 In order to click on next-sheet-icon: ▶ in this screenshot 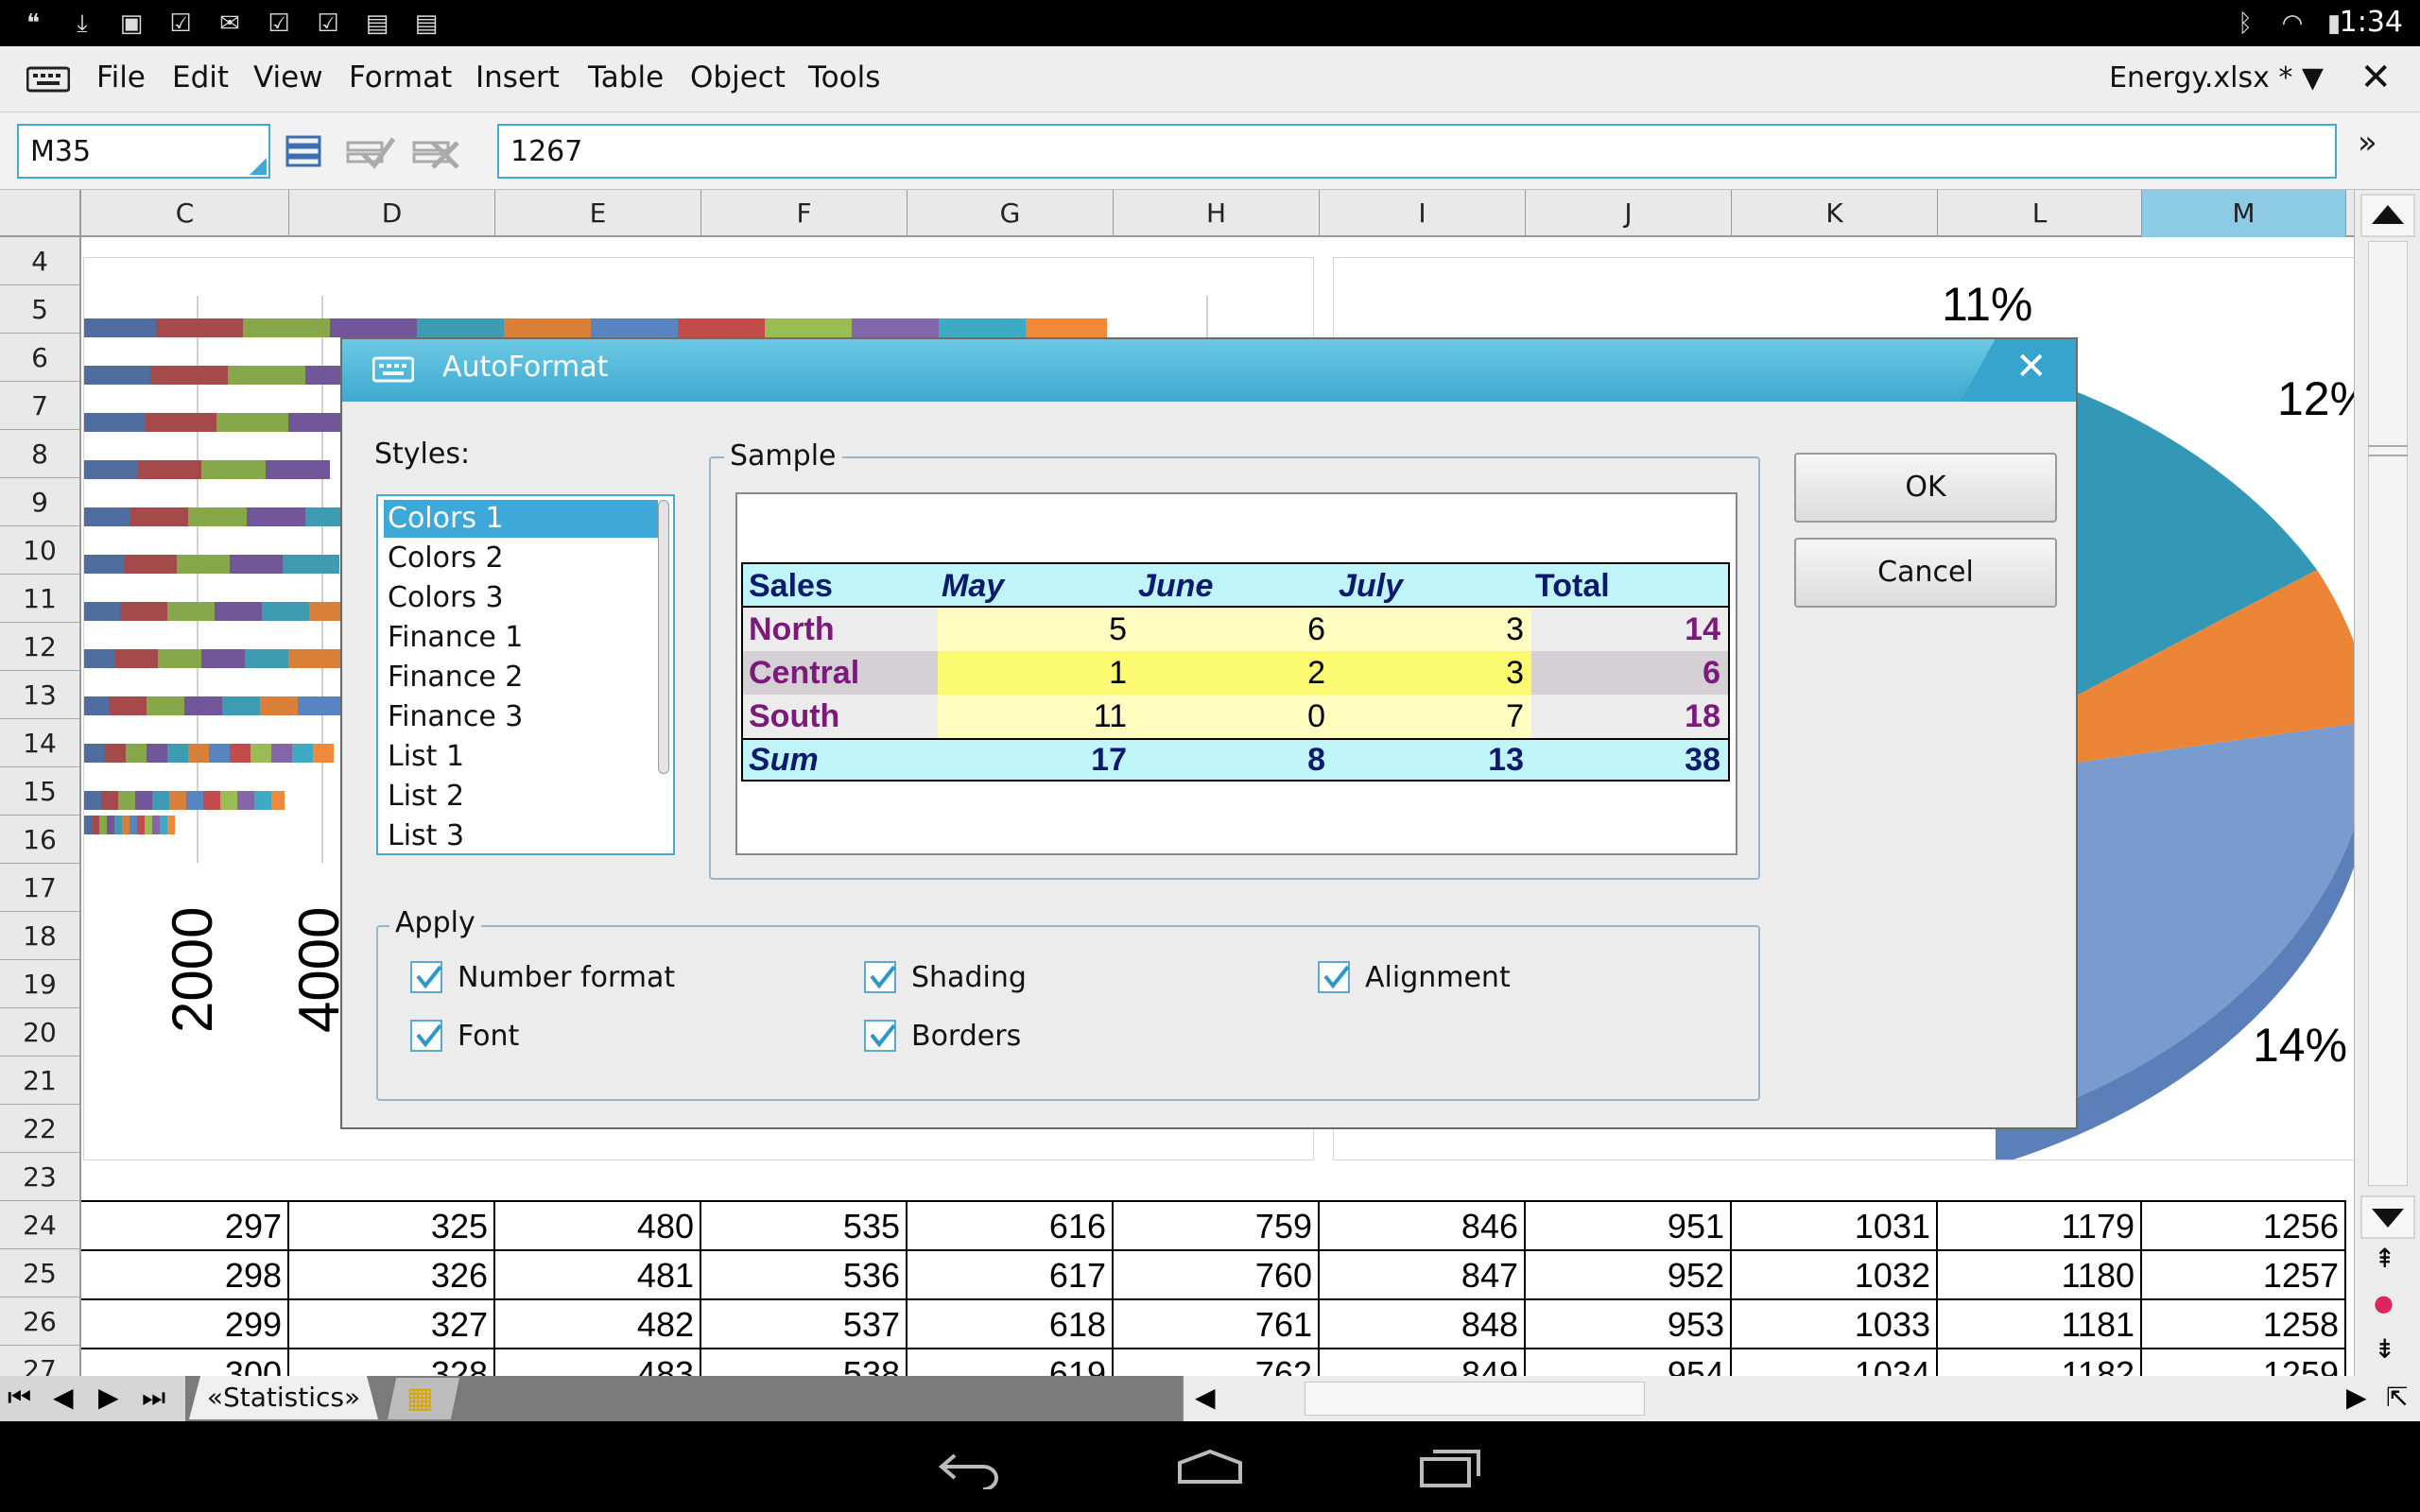, I will do `click(108, 1397)`.